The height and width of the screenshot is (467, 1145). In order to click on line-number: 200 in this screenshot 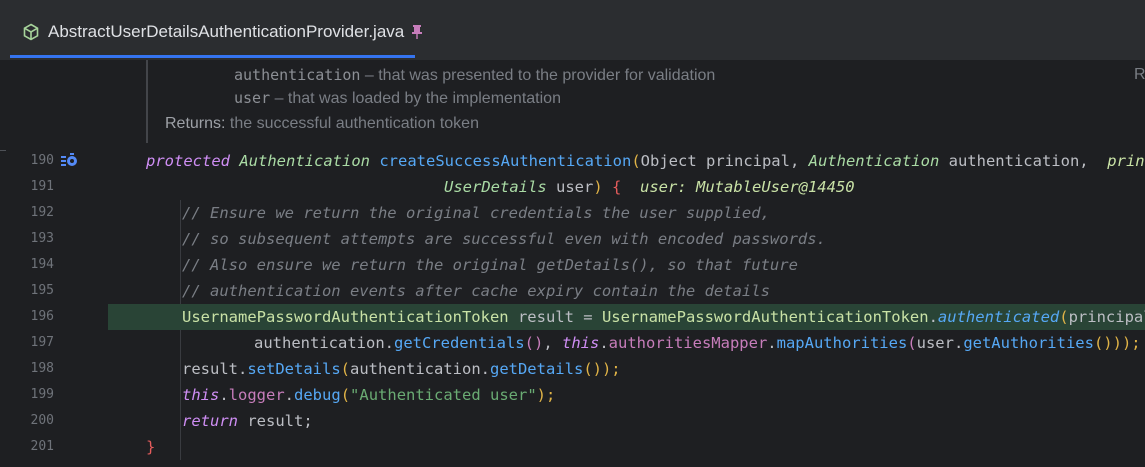, I will do `click(27, 421)`.